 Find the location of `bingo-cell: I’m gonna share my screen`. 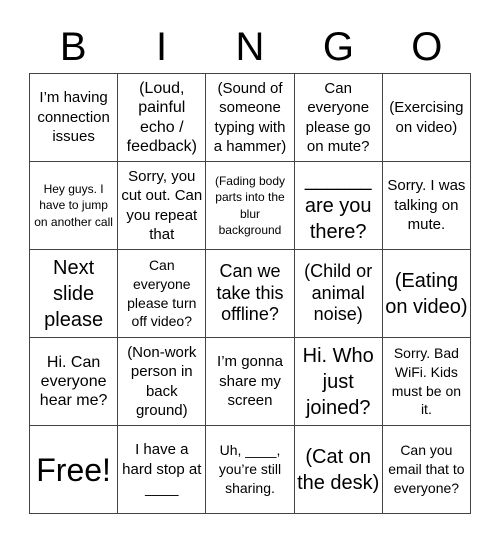

bingo-cell: I’m gonna share my screen is located at coordinates (250, 382).